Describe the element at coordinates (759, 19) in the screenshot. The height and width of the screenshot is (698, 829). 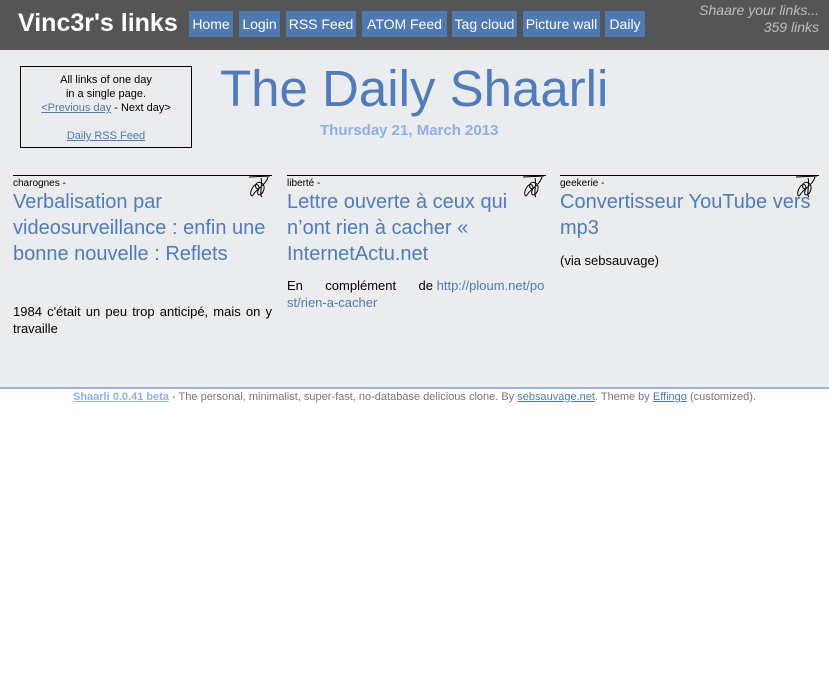
I see `tagline-block: Shaare your links... 359 links` at that location.